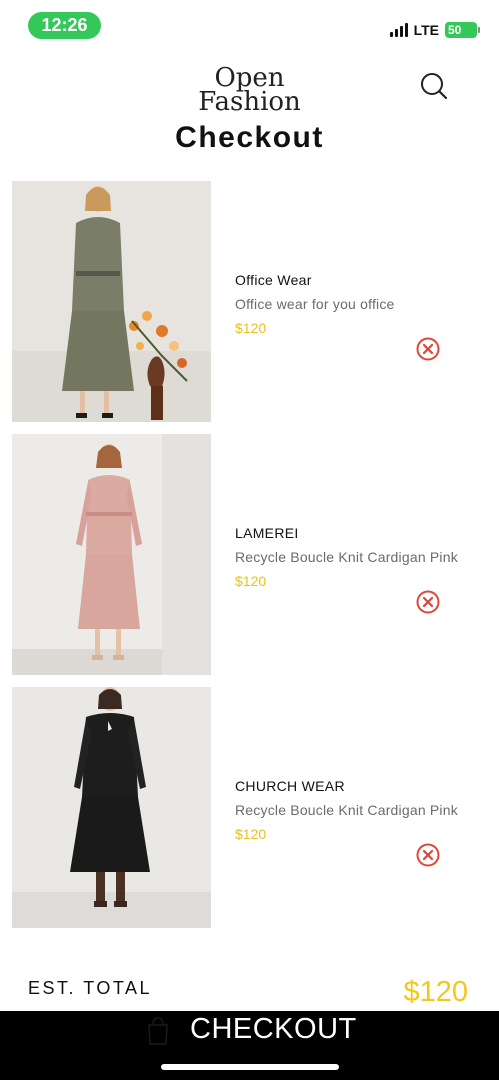 The image size is (499, 1080). Describe the element at coordinates (290, 786) in the screenshot. I see `item-name: CHURCH WEAR` at that location.